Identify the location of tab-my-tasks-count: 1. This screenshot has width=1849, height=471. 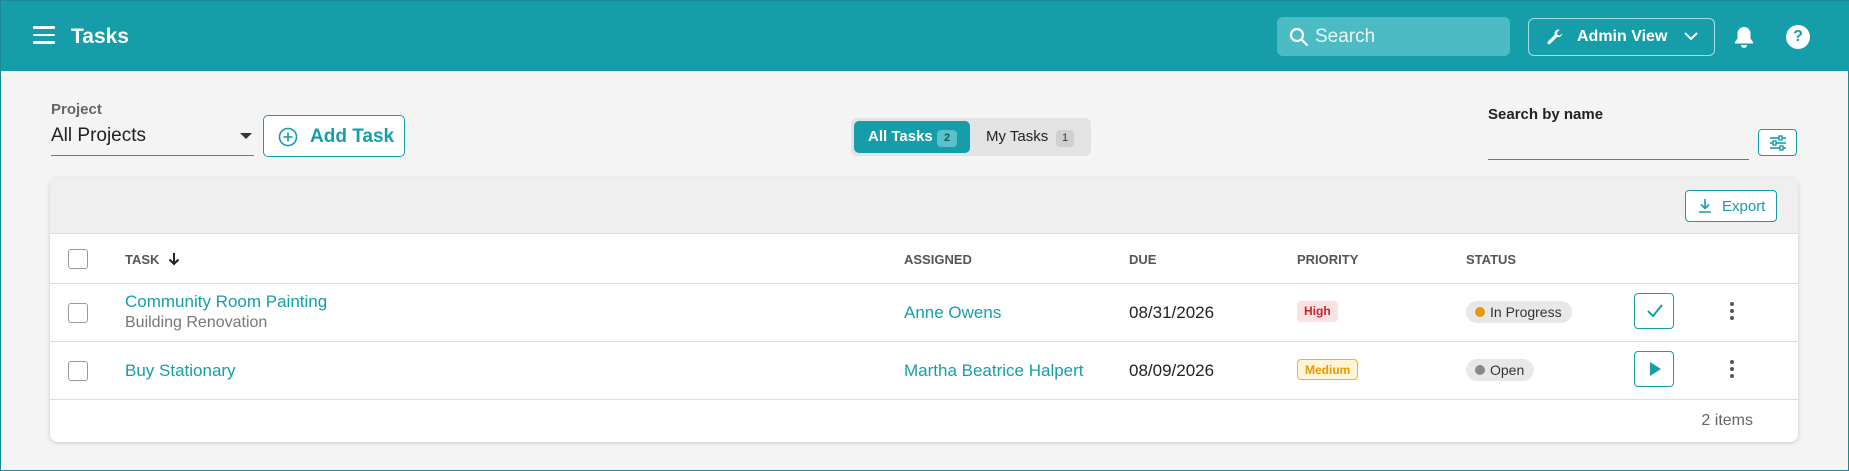
(1065, 138).